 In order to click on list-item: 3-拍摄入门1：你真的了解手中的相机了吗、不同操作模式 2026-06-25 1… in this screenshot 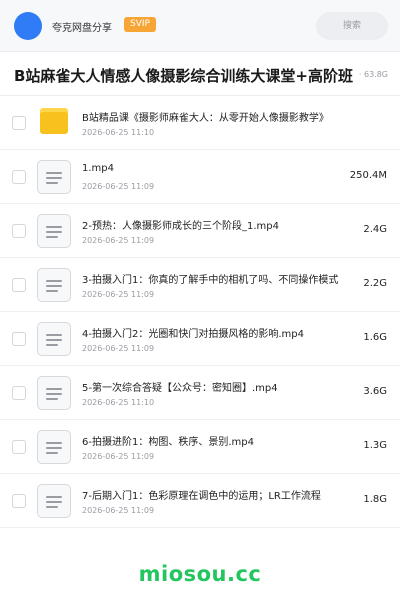, I will do `click(200, 285)`.